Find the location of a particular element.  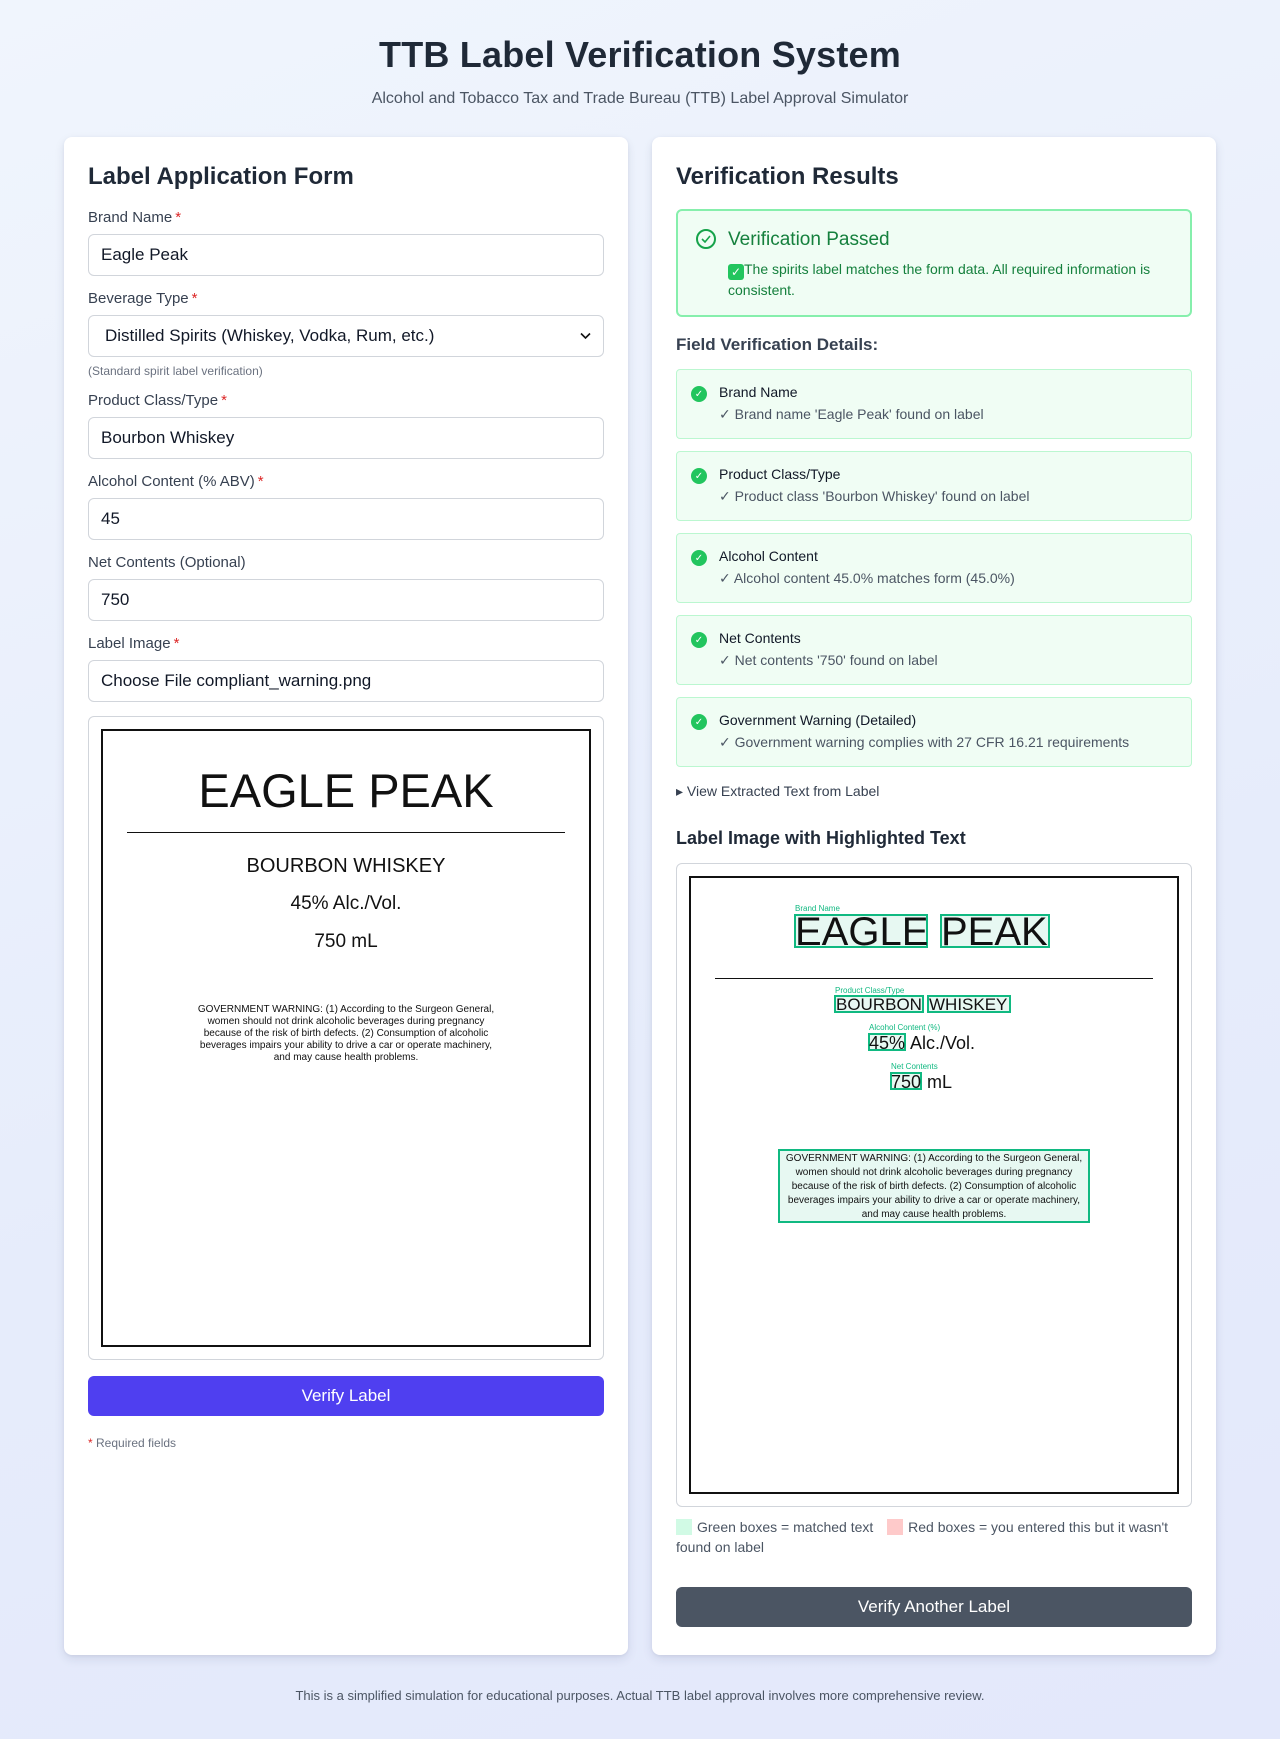

detail-name: Brand Name is located at coordinates (758, 392).